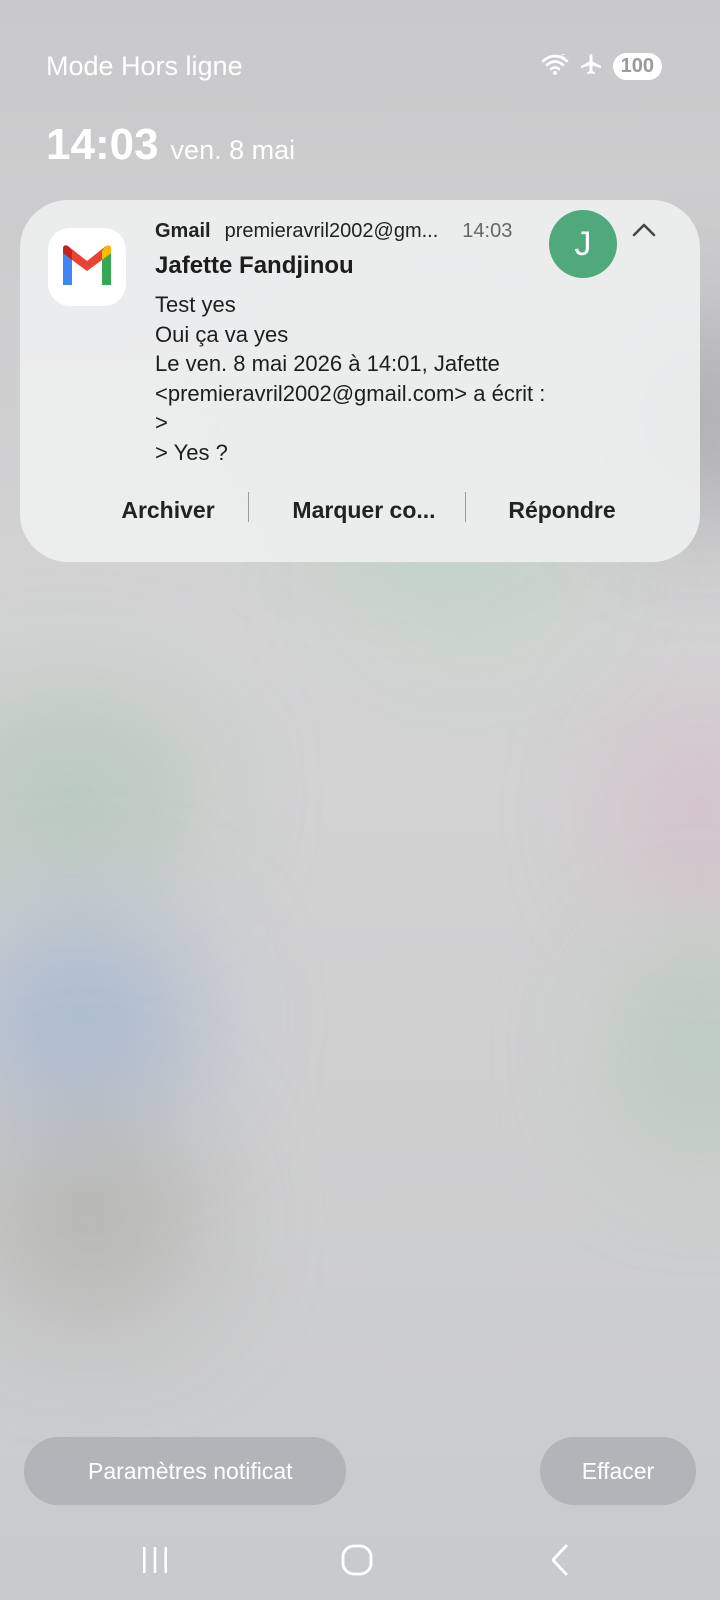 The width and height of the screenshot is (720, 1600). I want to click on notification-settings-label: Paramètres notificat, so click(190, 1470).